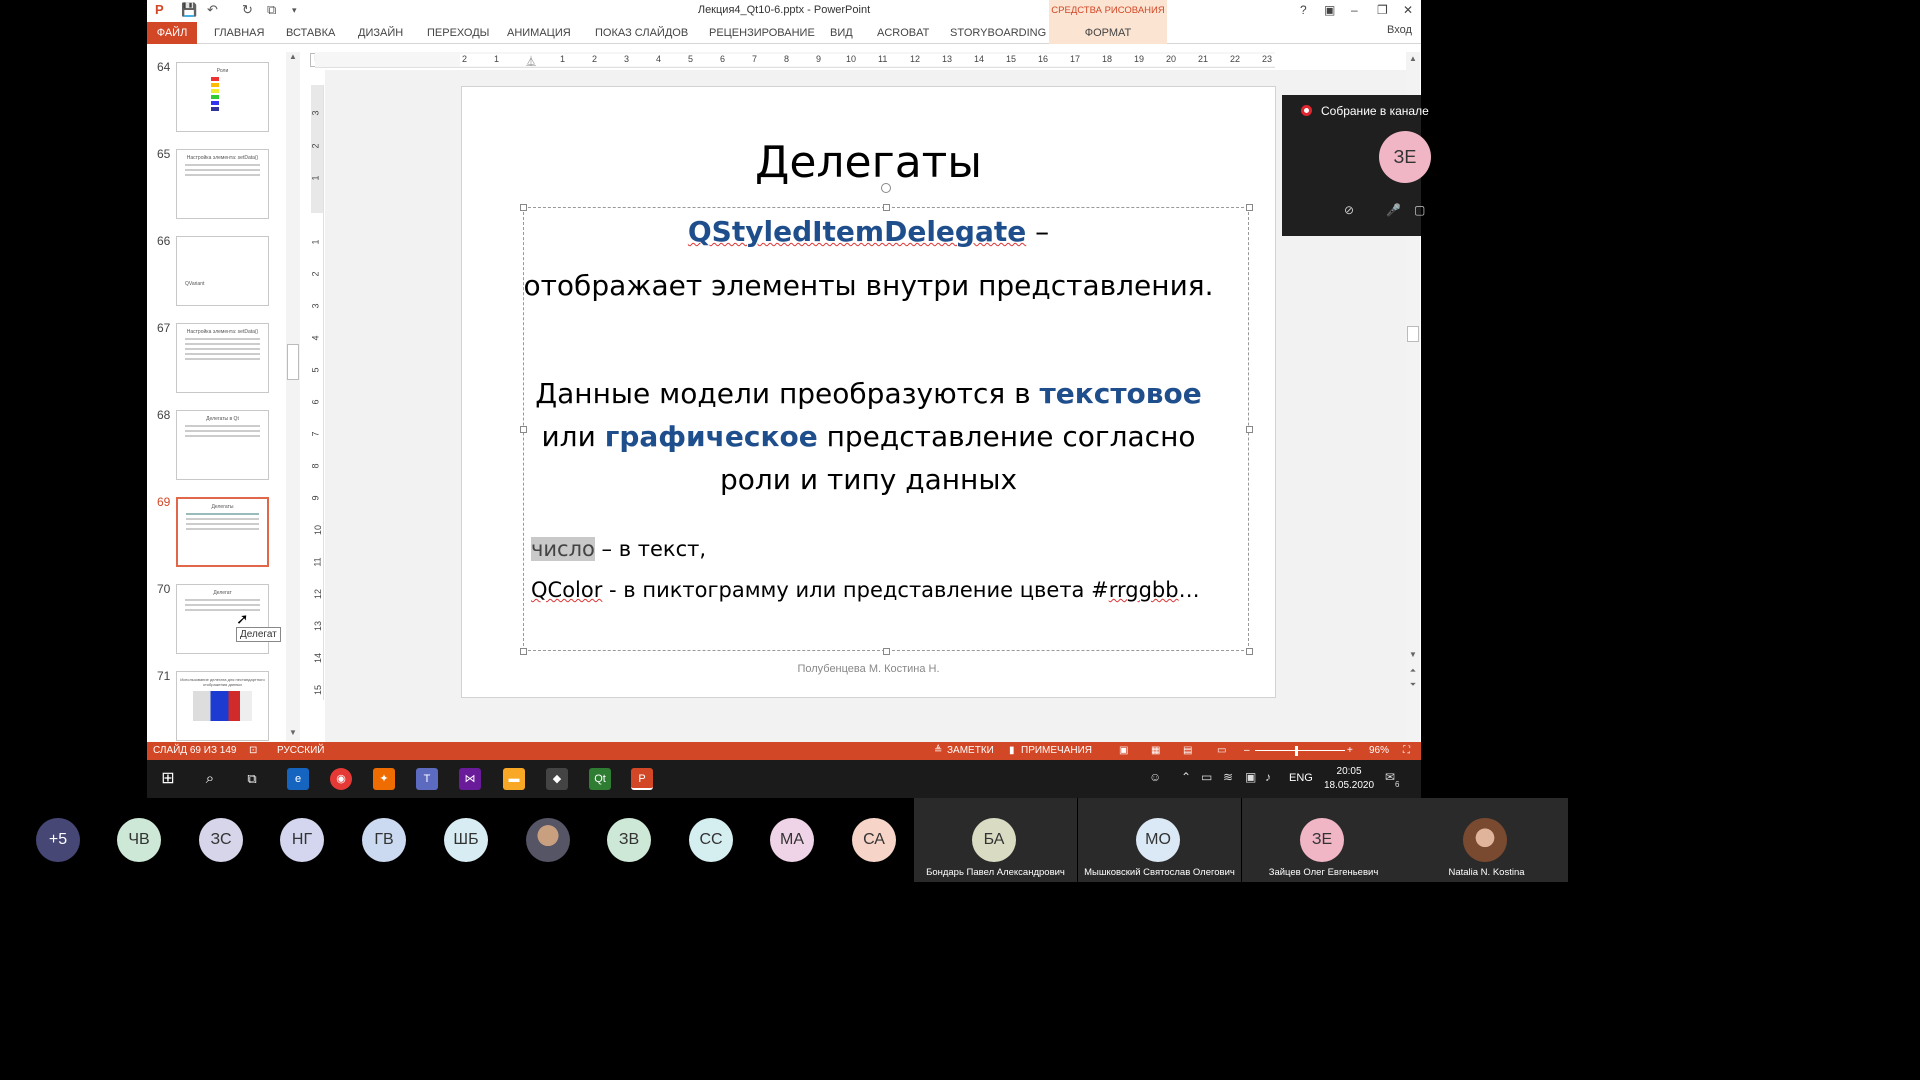 The height and width of the screenshot is (1080, 1920). I want to click on notifications-icon: ✉, so click(1390, 777).